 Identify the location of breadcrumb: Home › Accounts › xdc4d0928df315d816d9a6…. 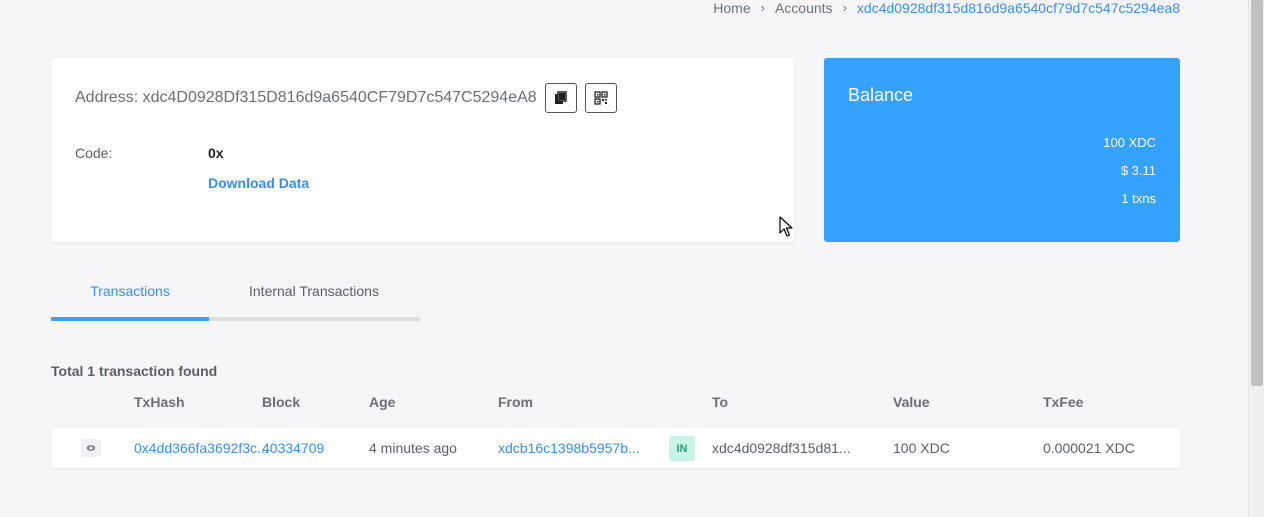
(946, 8).